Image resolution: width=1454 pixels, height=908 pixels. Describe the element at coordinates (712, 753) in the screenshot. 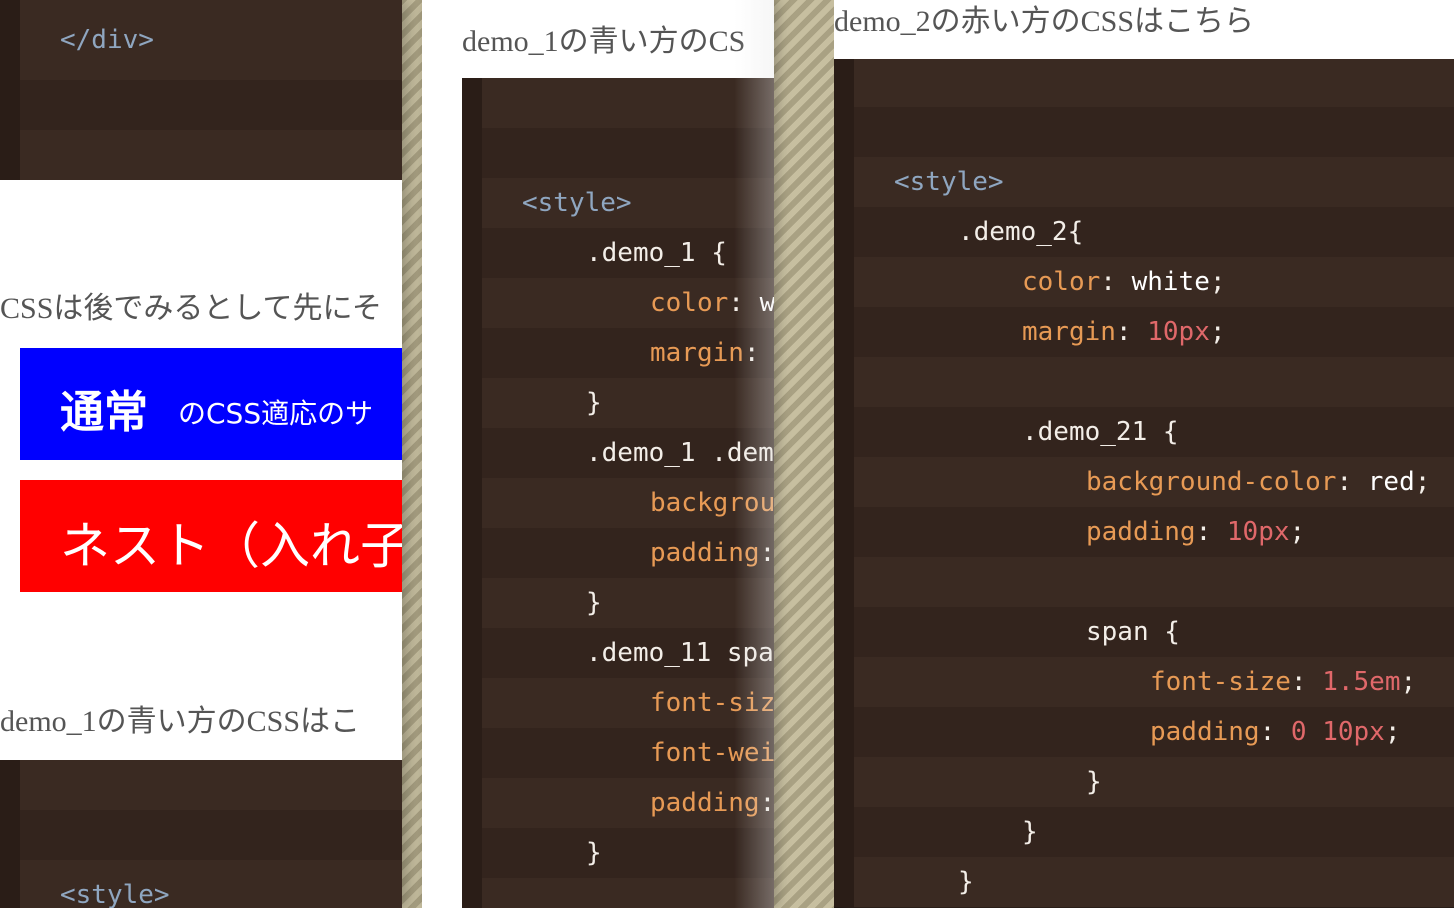

I see `code-token: font-weig` at that location.